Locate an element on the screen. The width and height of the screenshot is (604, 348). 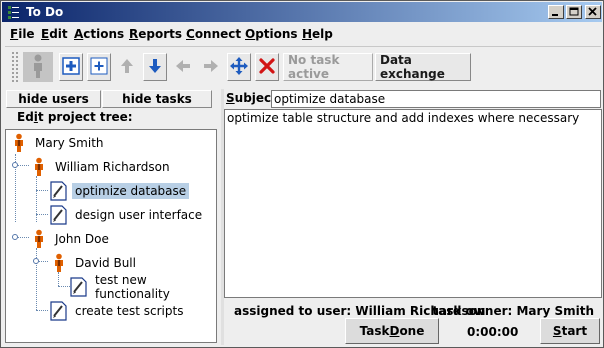
add-task-icon is located at coordinates (99, 67).